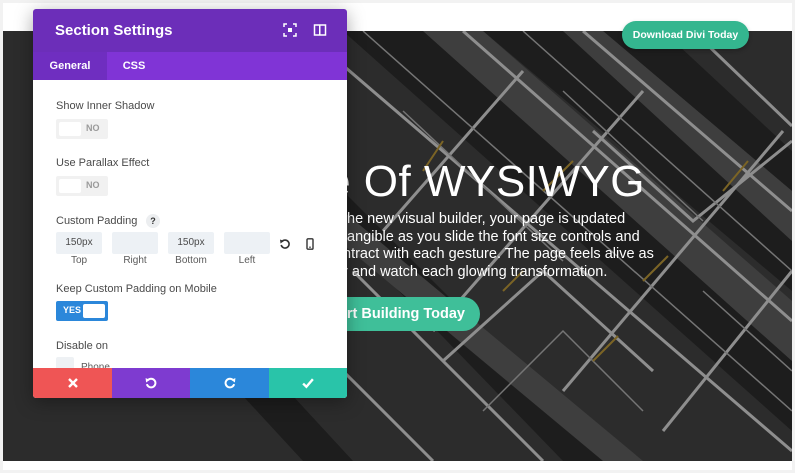 The image size is (795, 473). I want to click on undo-icon, so click(151, 383).